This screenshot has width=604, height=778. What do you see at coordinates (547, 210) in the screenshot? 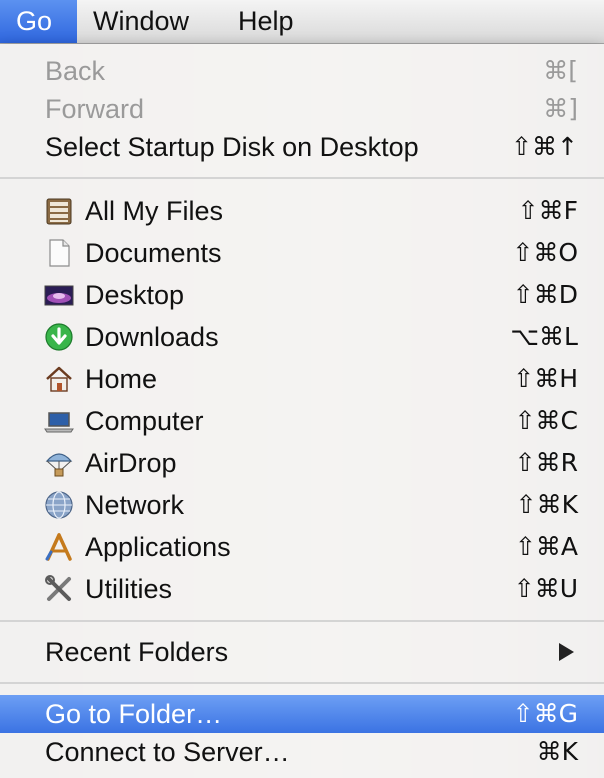
I see `menu-item-shortcut: ⇧⌘F` at bounding box center [547, 210].